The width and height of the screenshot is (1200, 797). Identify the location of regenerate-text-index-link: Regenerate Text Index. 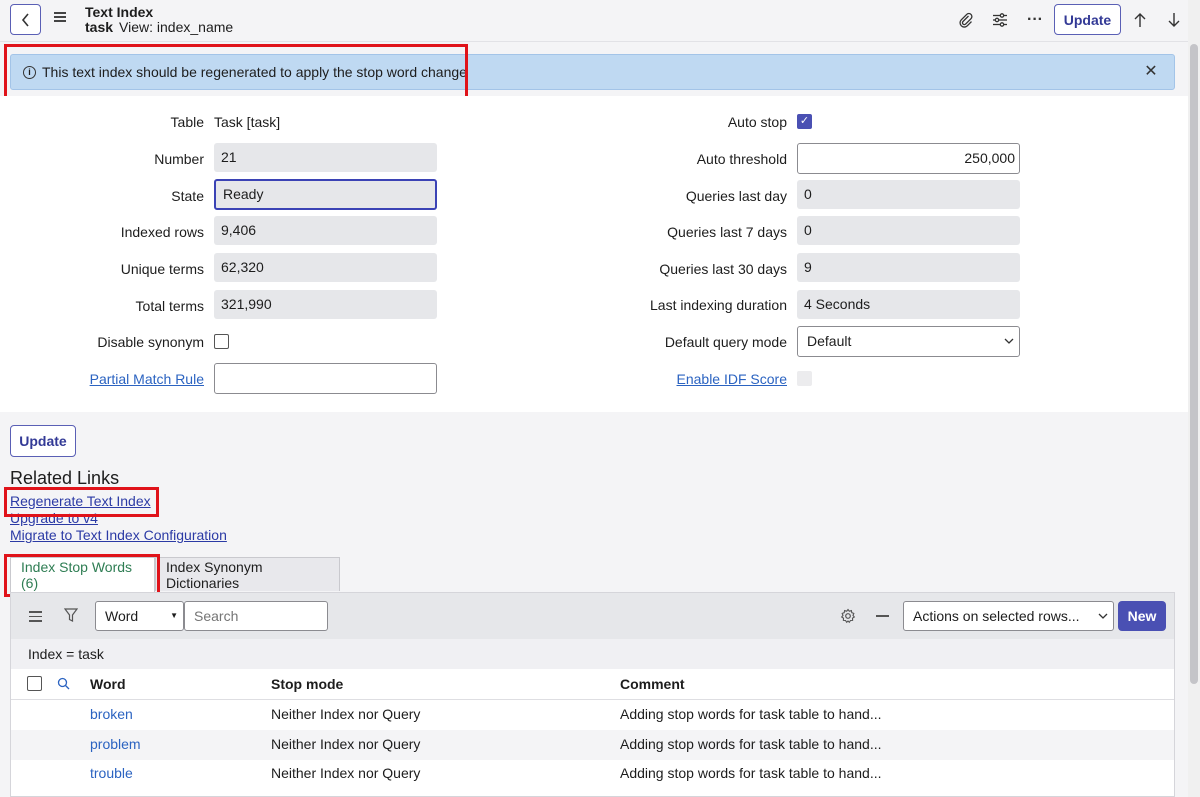
(80, 501).